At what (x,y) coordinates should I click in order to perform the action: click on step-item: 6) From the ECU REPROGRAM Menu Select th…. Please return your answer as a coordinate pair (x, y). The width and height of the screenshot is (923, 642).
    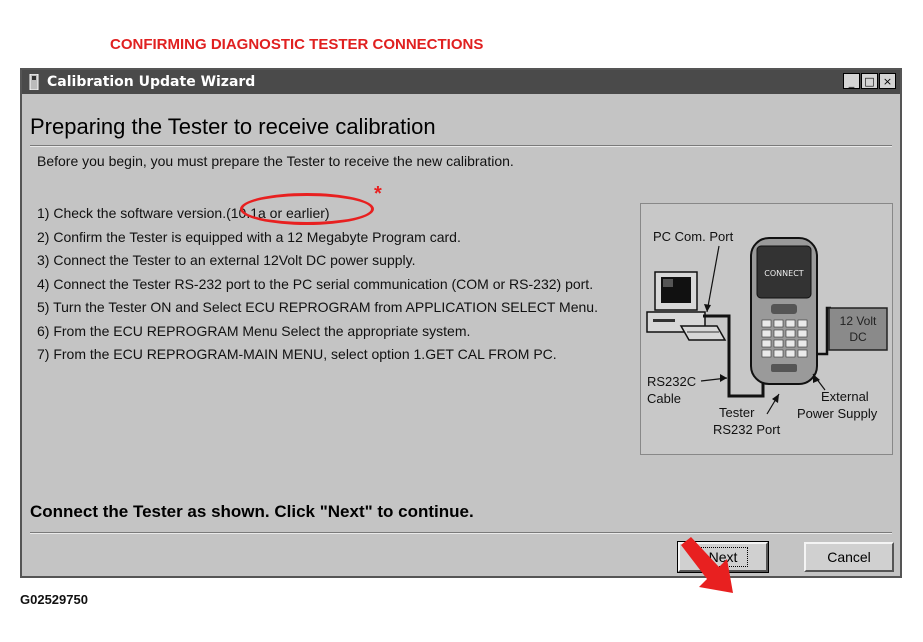
    Looking at the image, I should click on (254, 330).